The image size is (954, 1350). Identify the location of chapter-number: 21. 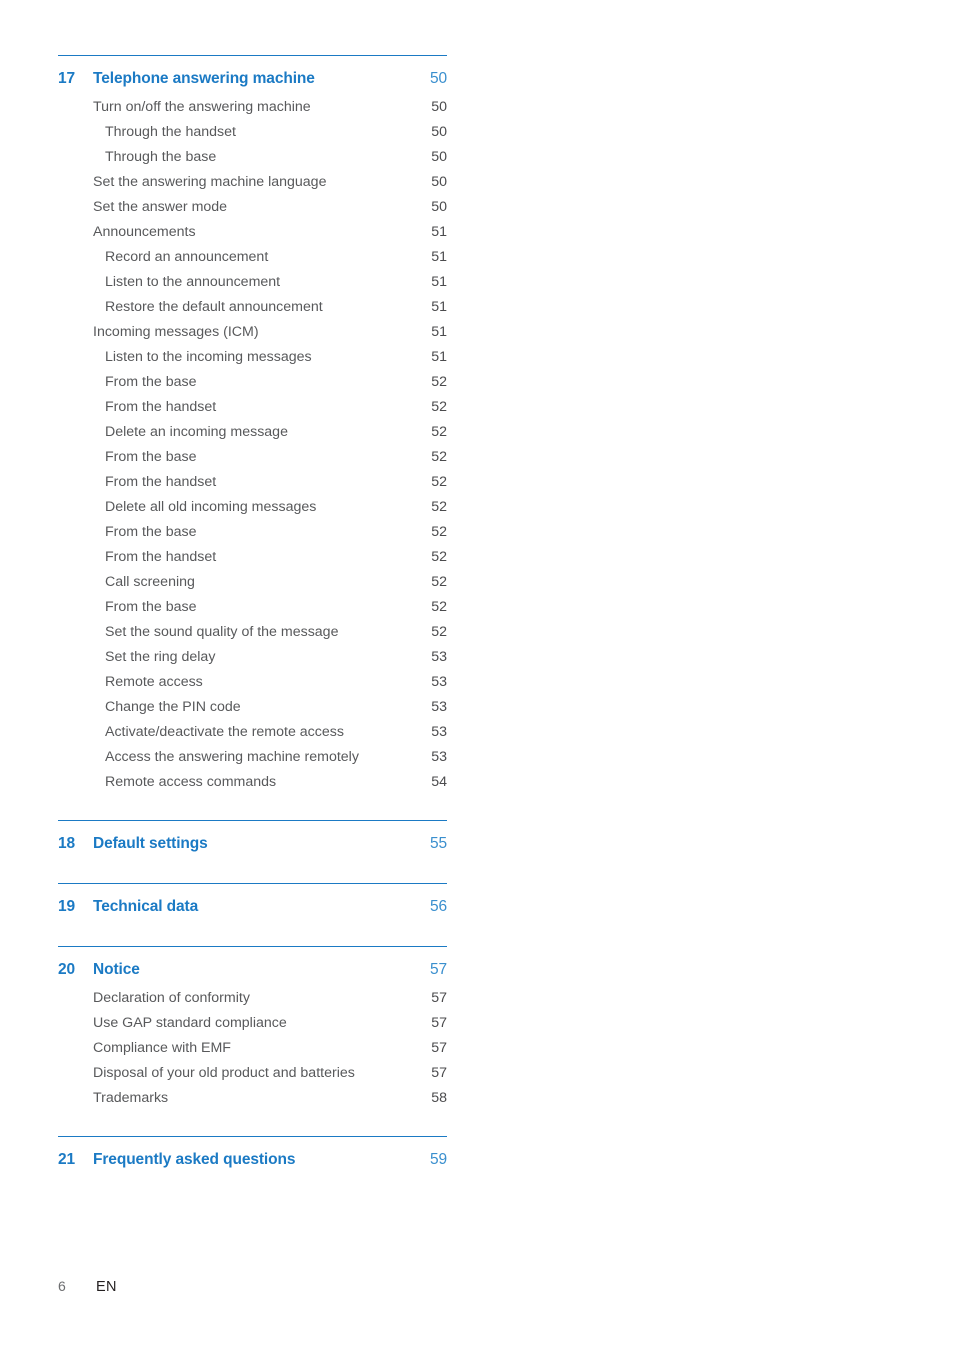
(67, 1159).